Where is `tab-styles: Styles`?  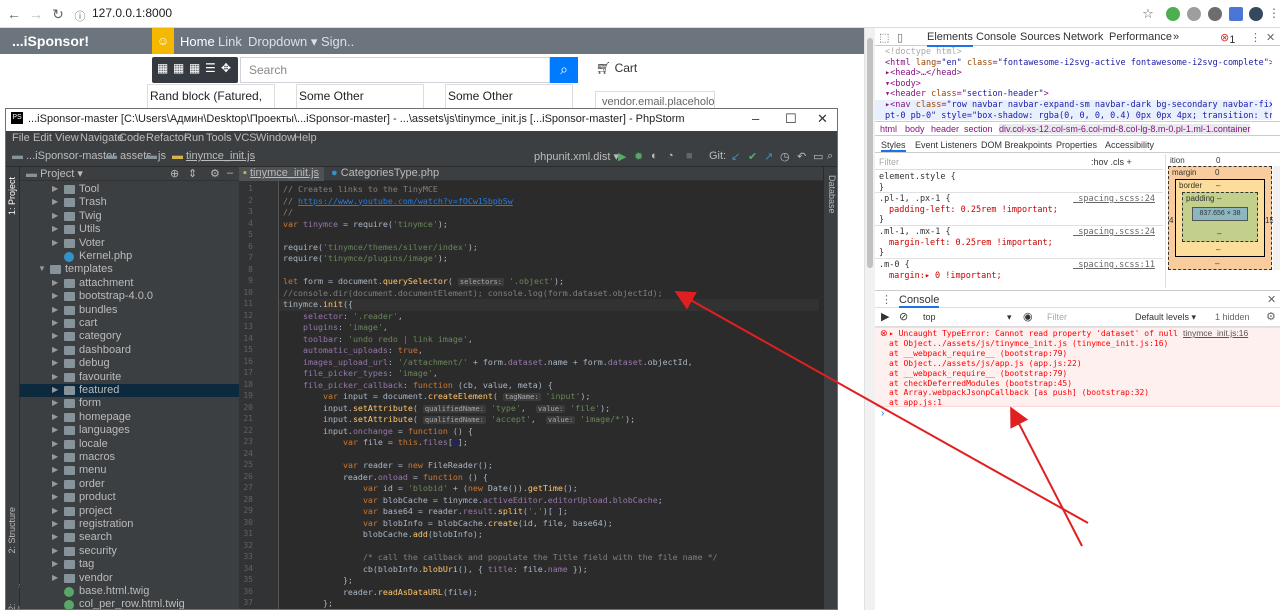
tab-styles: Styles is located at coordinates (893, 146).